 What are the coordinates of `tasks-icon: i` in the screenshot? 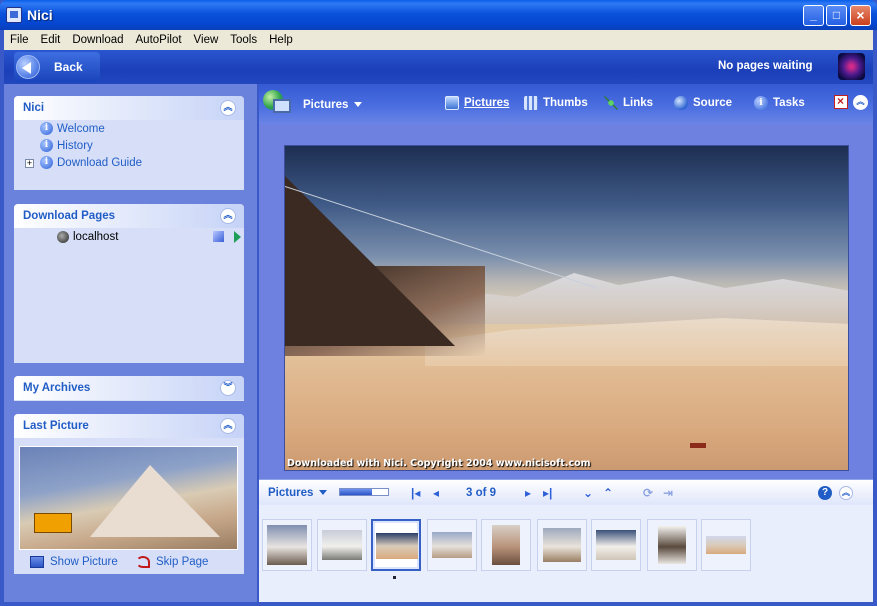 It's located at (761, 103).